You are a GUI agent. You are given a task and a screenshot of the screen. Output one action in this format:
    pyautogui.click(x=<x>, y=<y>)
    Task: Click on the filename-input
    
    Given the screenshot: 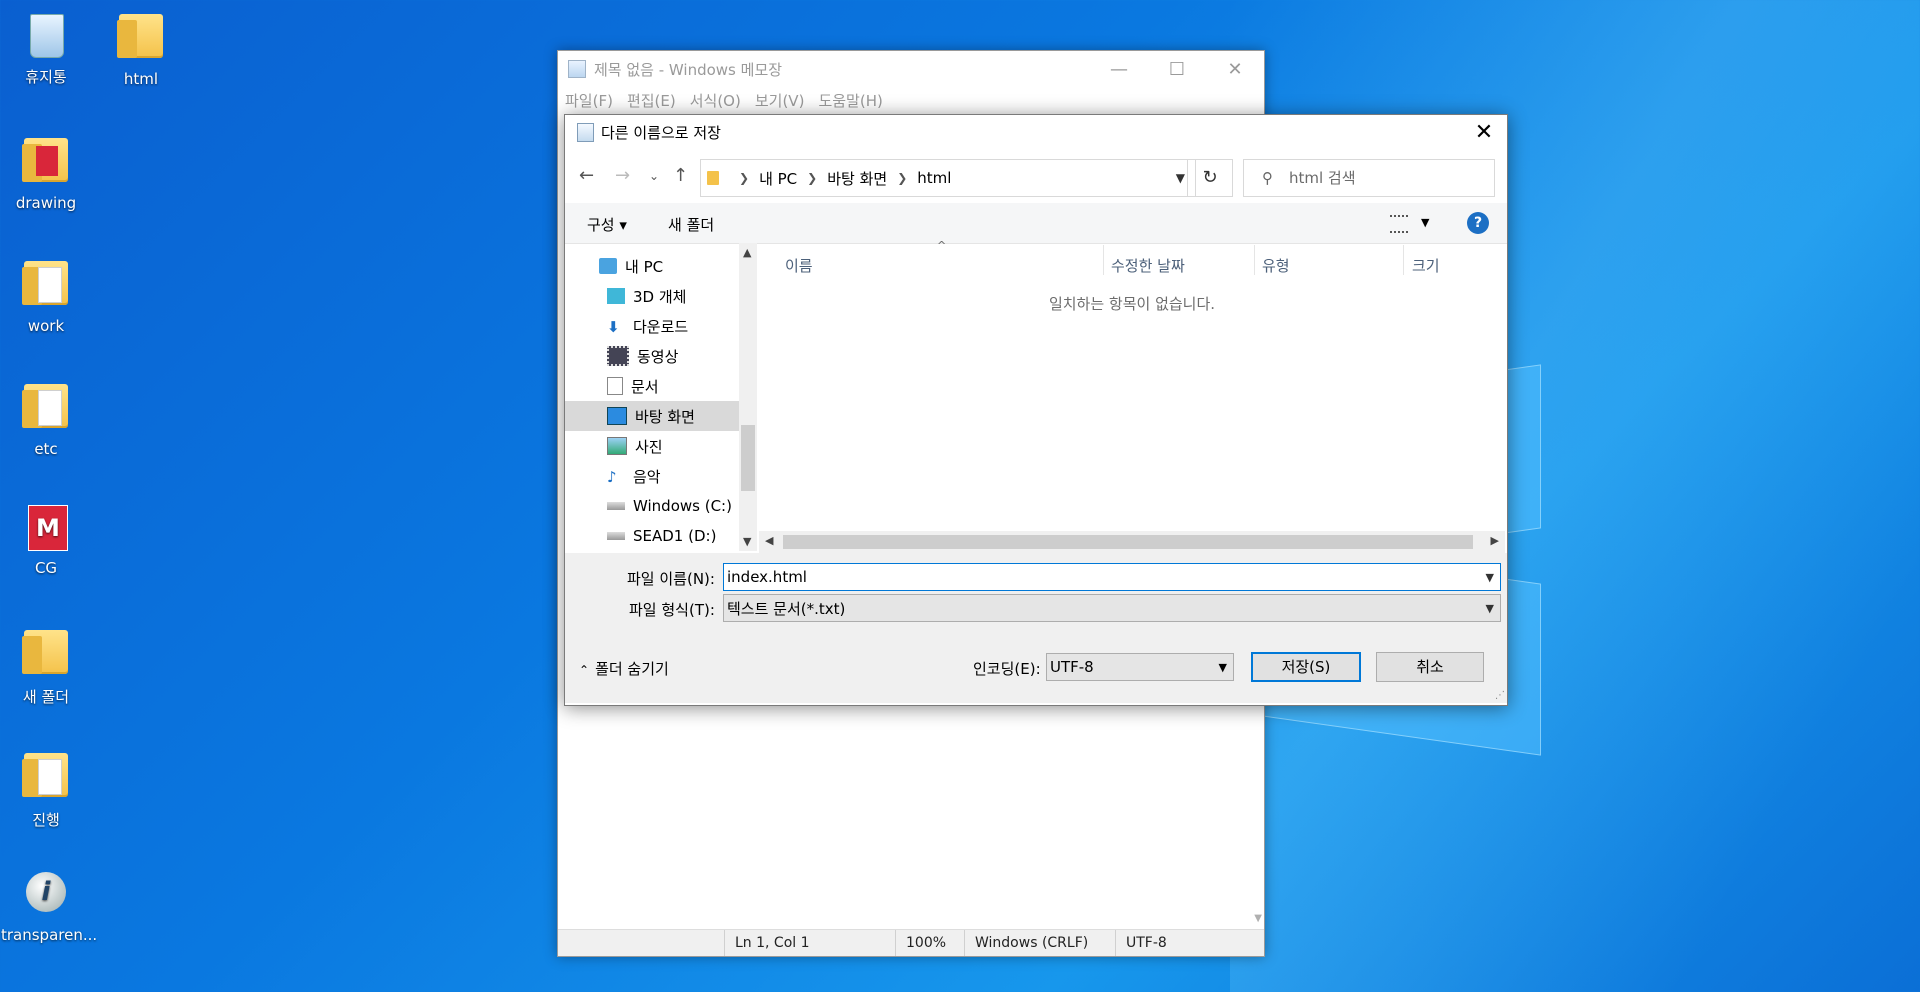 What is the action you would take?
    pyautogui.click(x=1096, y=577)
    